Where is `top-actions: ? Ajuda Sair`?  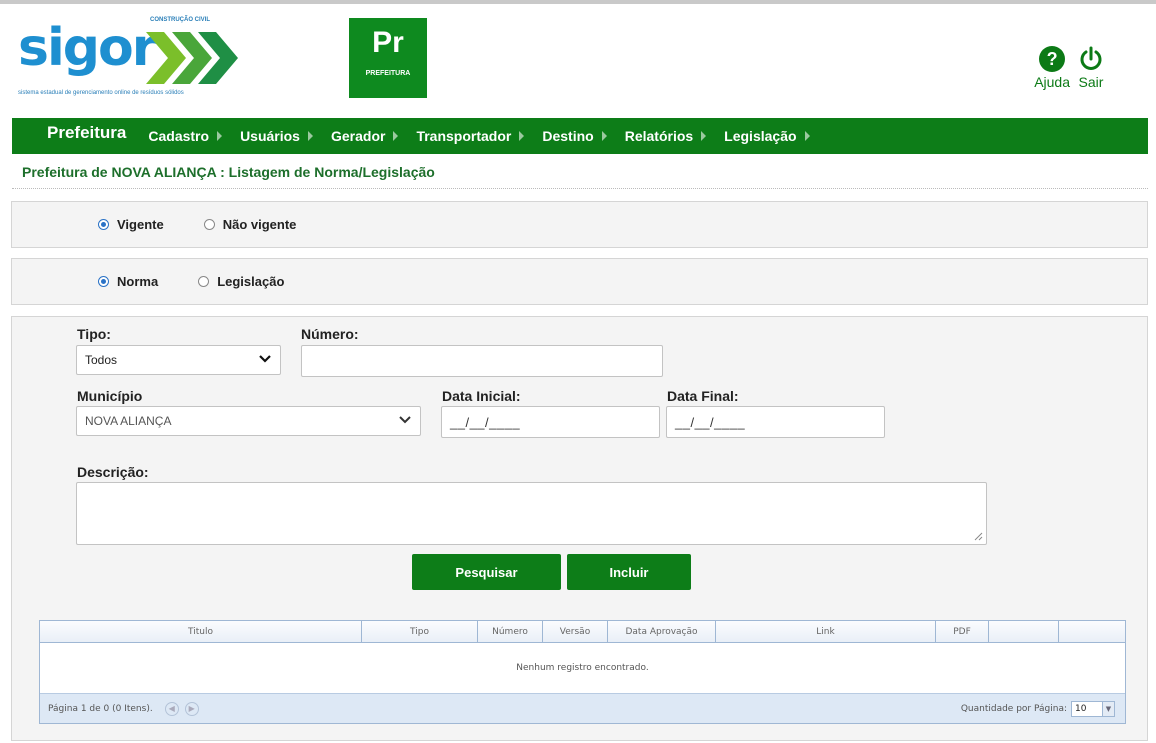
top-actions: ? Ajuda Sair is located at coordinates (1069, 68).